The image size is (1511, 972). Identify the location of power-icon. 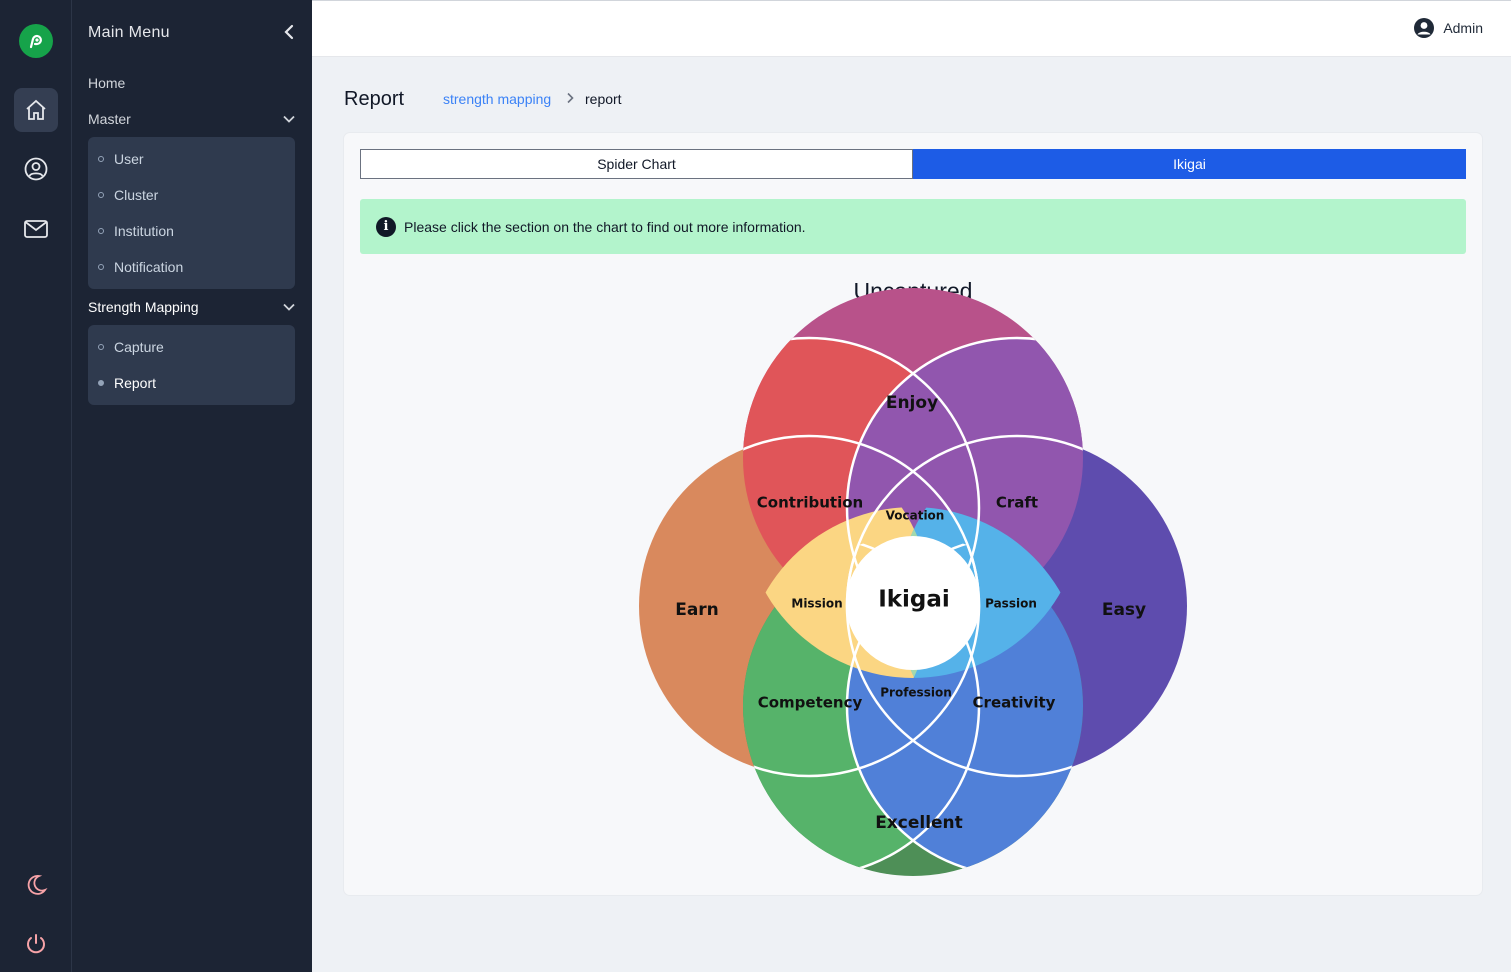
(36, 944).